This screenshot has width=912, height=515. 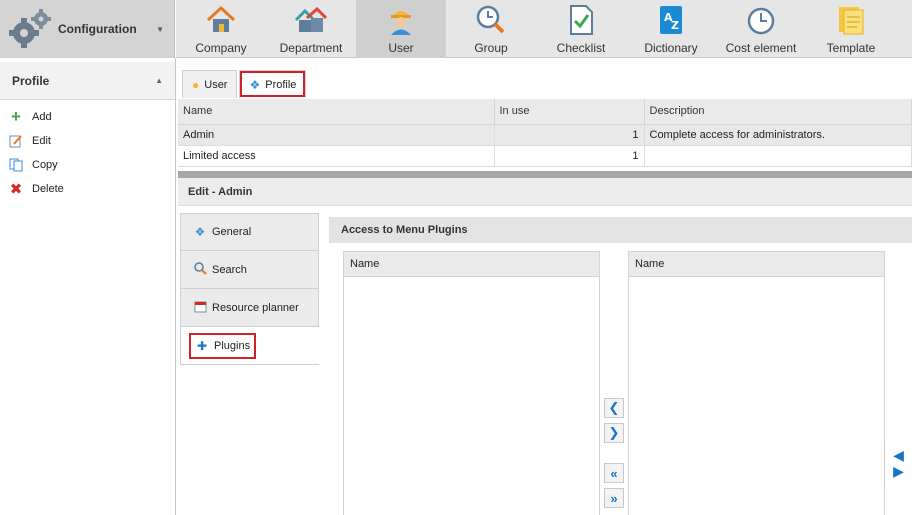 I want to click on tab-user: ● User, so click(x=210, y=84).